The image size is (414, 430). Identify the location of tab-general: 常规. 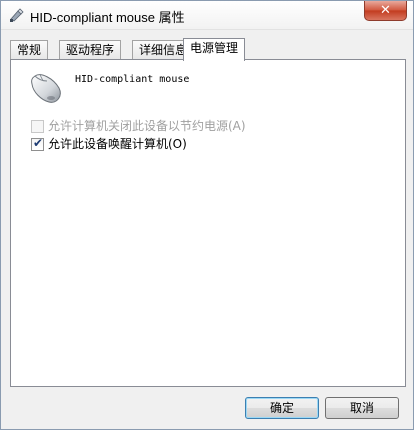
(29, 50).